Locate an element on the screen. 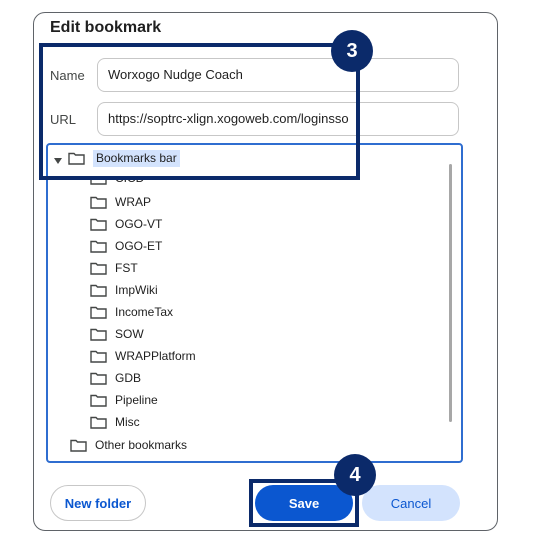 This screenshot has height=547, width=537. cancel-button: Cancel is located at coordinates (411, 503).